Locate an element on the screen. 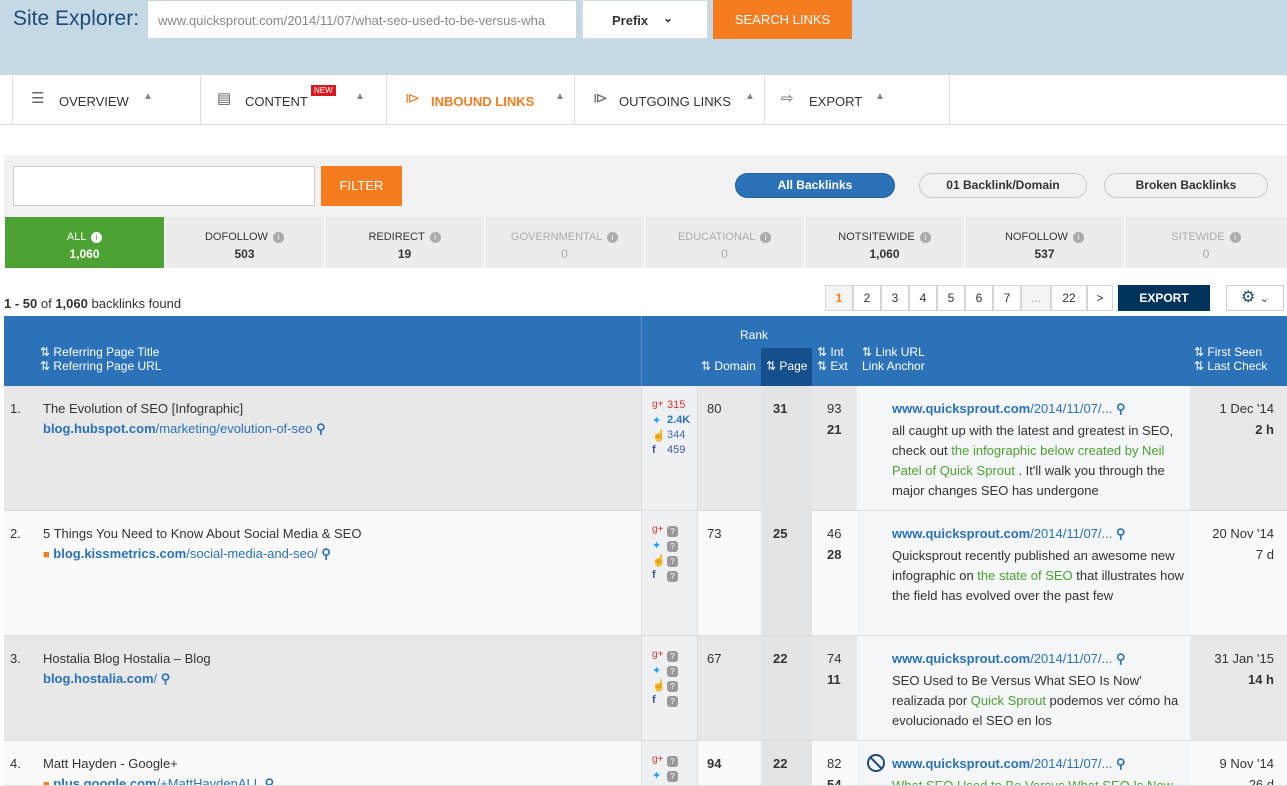 The width and height of the screenshot is (1287, 786). domain-rank: 94 is located at coordinates (714, 763).